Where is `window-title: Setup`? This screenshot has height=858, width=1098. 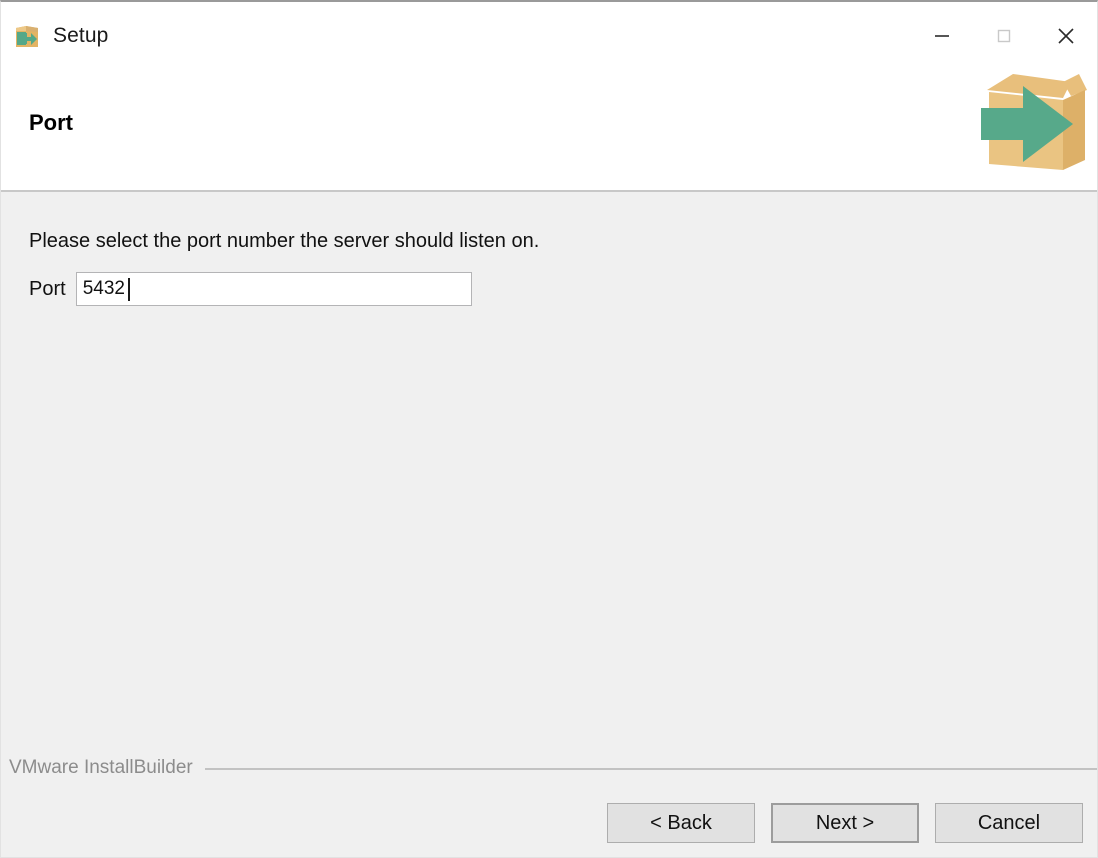 window-title: Setup is located at coordinates (81, 35).